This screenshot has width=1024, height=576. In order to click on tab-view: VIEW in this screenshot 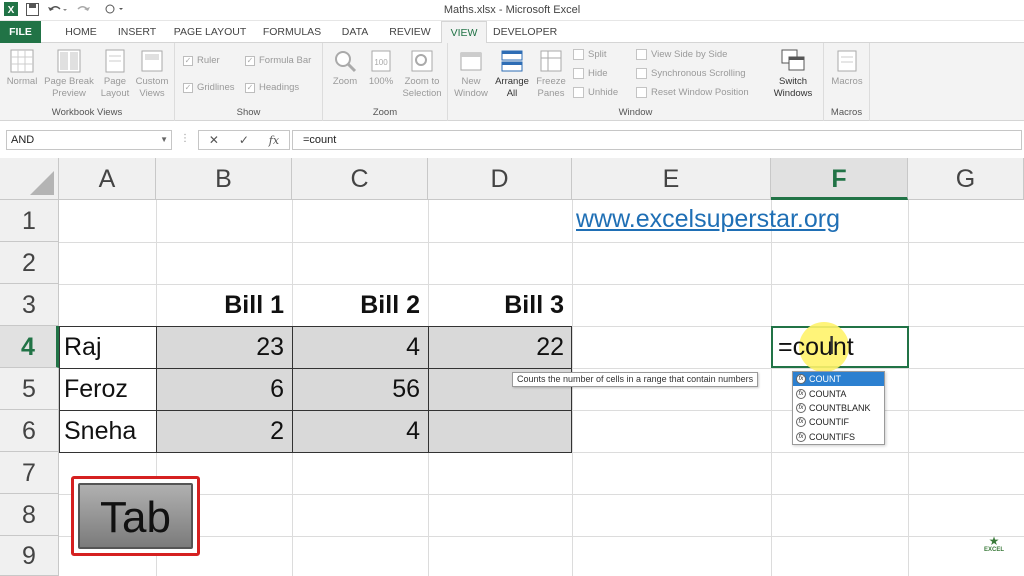, I will do `click(464, 32)`.